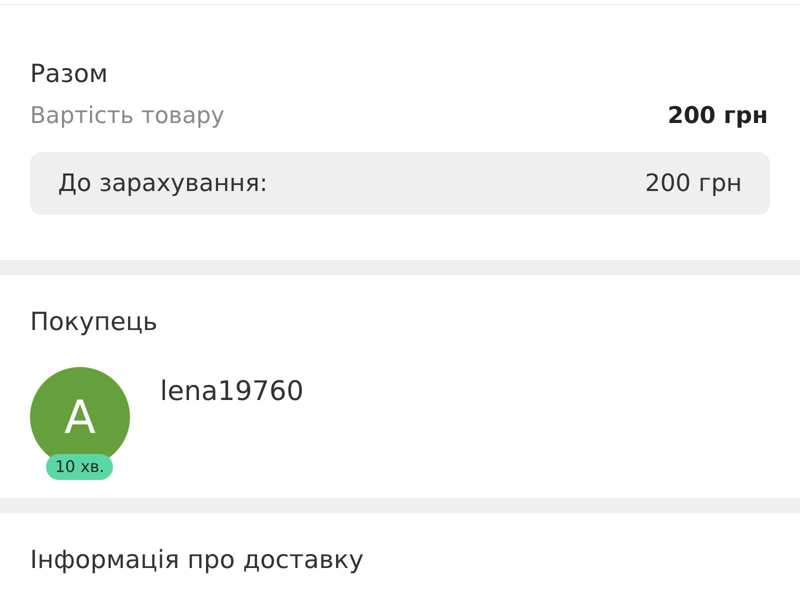  Describe the element at coordinates (163, 183) in the screenshot. I see `payout-label: До зарахування:` at that location.